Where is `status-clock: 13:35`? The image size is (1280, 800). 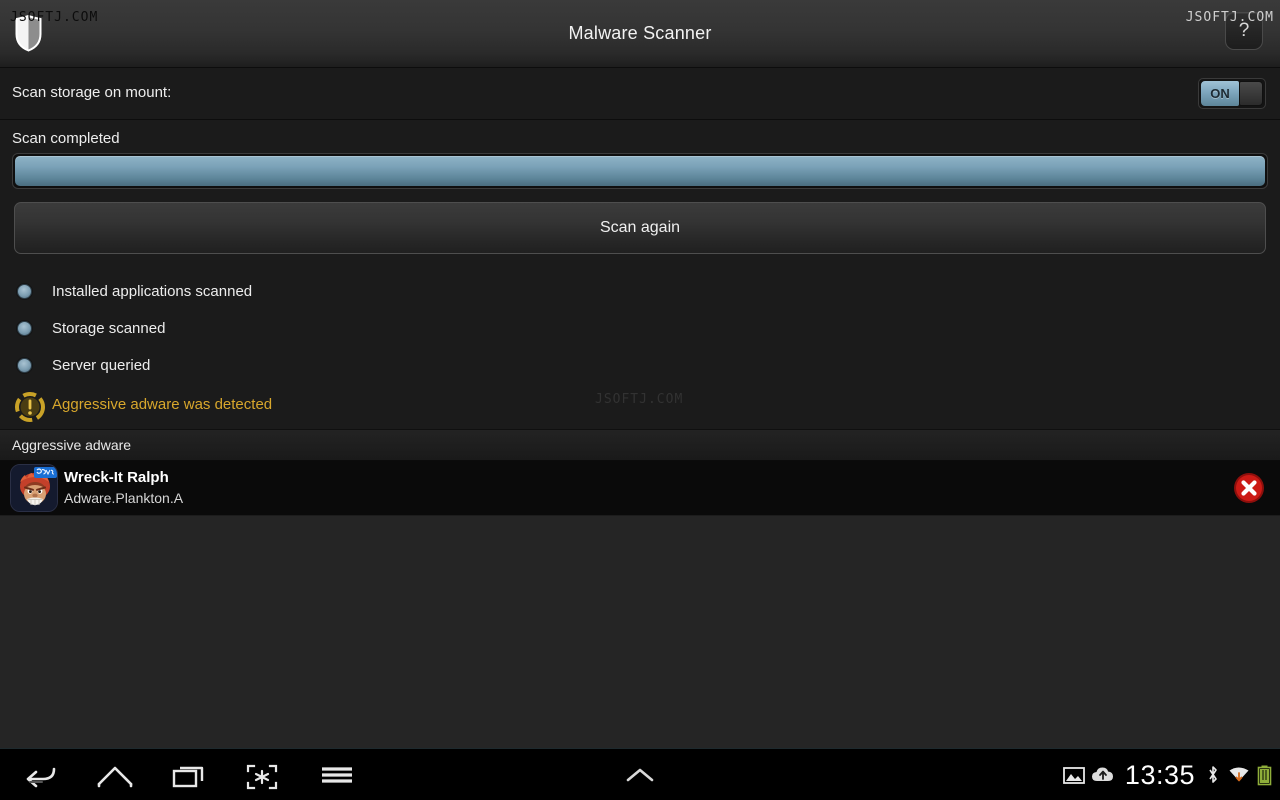 status-clock: 13:35 is located at coordinates (1159, 774).